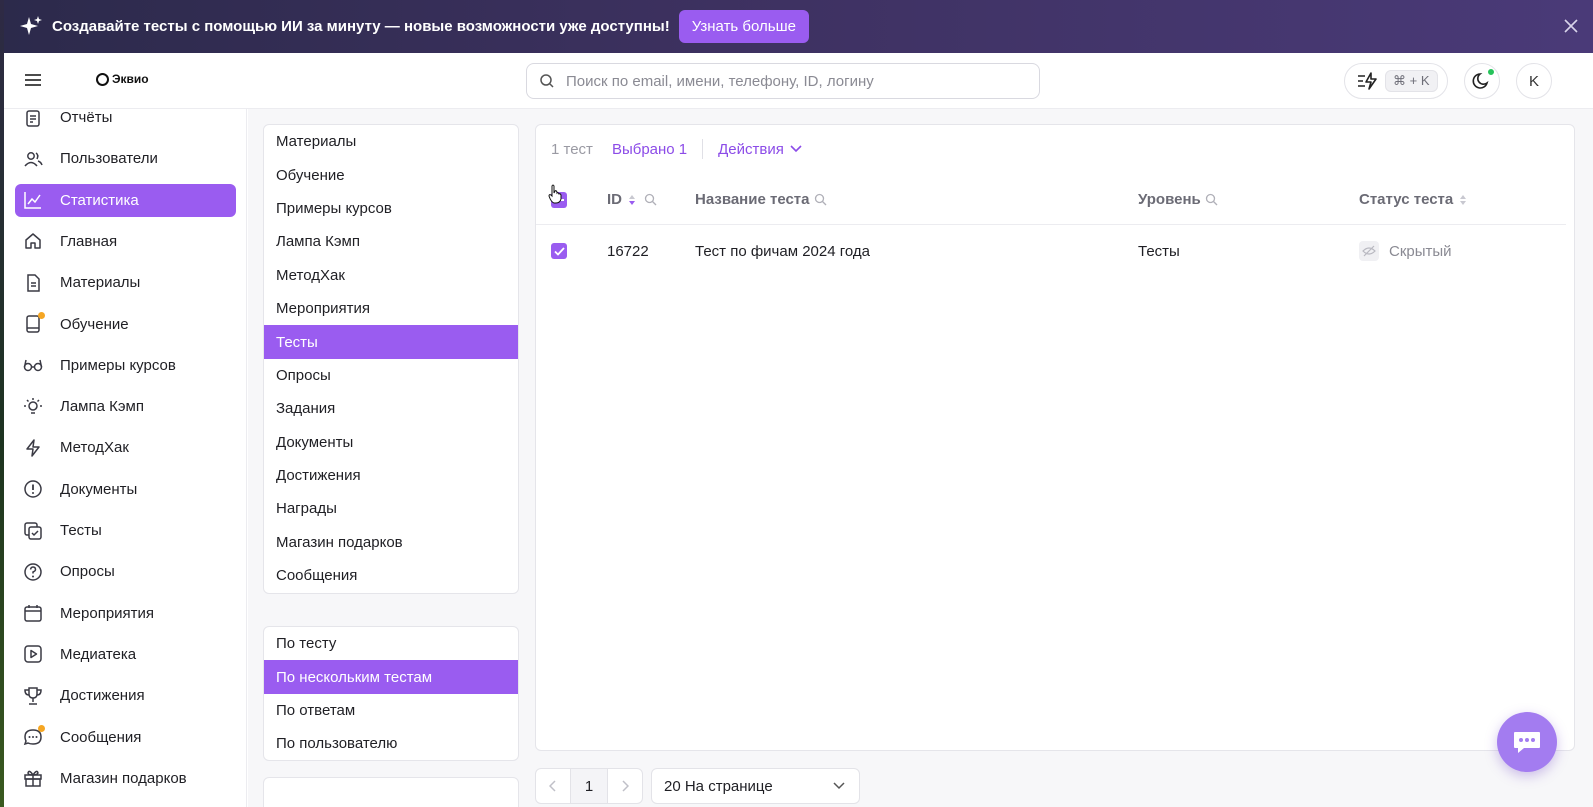 Image resolution: width=1593 pixels, height=807 pixels. Describe the element at coordinates (391, 743) in the screenshot. I see `report-mode-item: По пользователю` at that location.